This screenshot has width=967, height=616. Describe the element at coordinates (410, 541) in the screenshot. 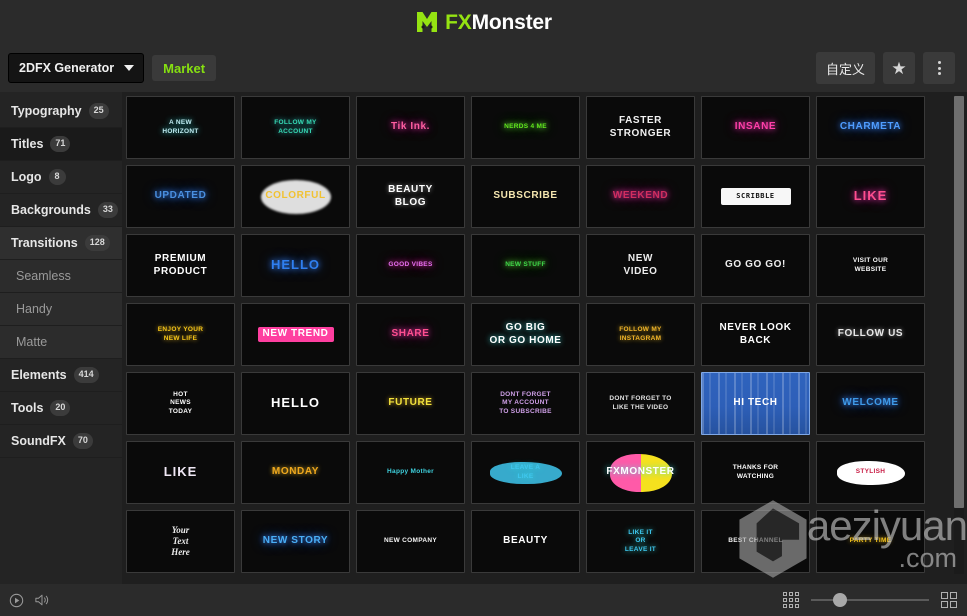

I see `preset-tile: NEW COMPANY` at that location.